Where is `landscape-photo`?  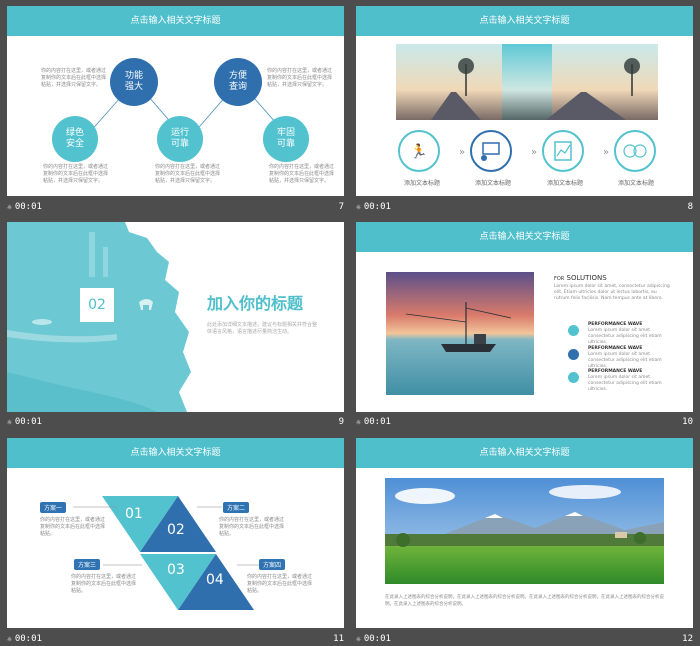
landscape-photo is located at coordinates (524, 531).